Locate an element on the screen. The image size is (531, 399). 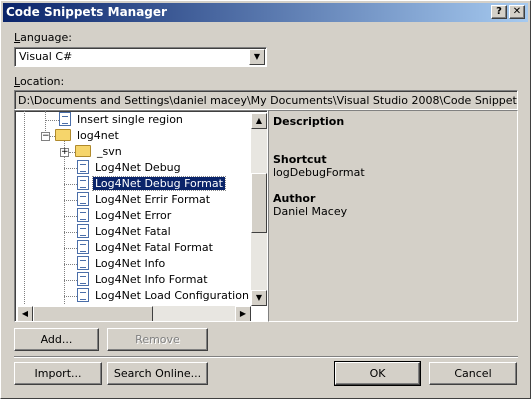
remove-button: Remove is located at coordinates (157, 339).